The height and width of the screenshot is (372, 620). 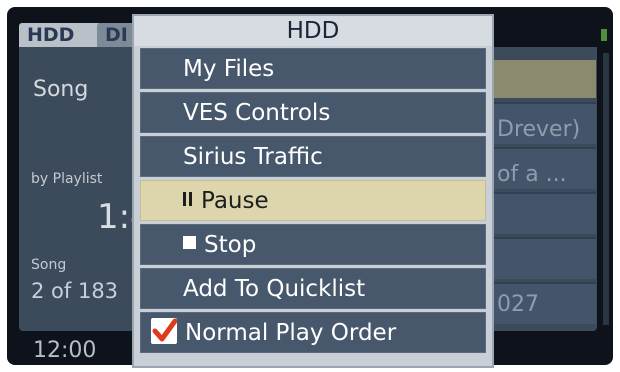 What do you see at coordinates (116, 35) in the screenshot?
I see `tab-disc-label: DI` at bounding box center [116, 35].